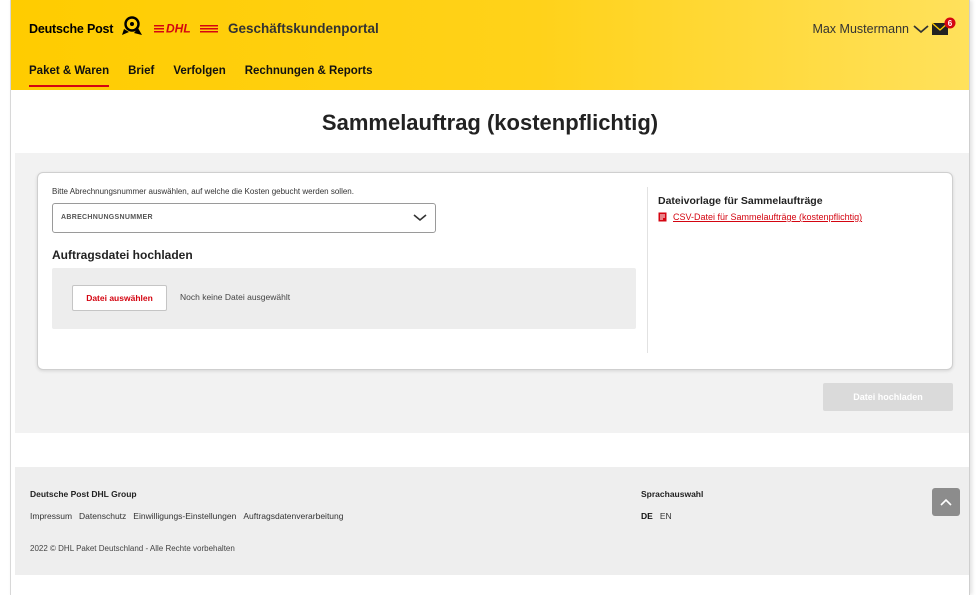 Image resolution: width=976 pixels, height=595 pixels. I want to click on upload-file-button: Datei hochladen, so click(888, 397).